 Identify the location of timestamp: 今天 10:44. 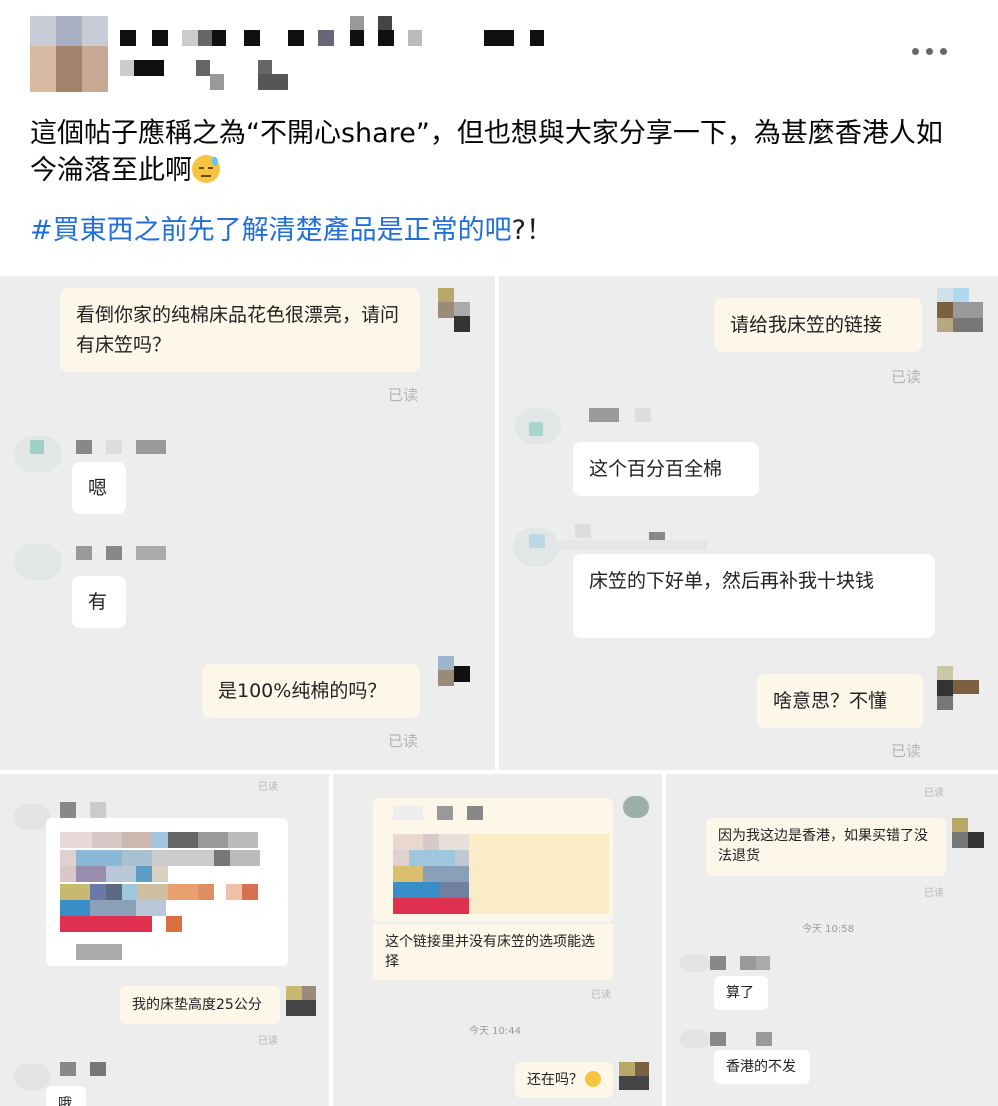
(495, 1031).